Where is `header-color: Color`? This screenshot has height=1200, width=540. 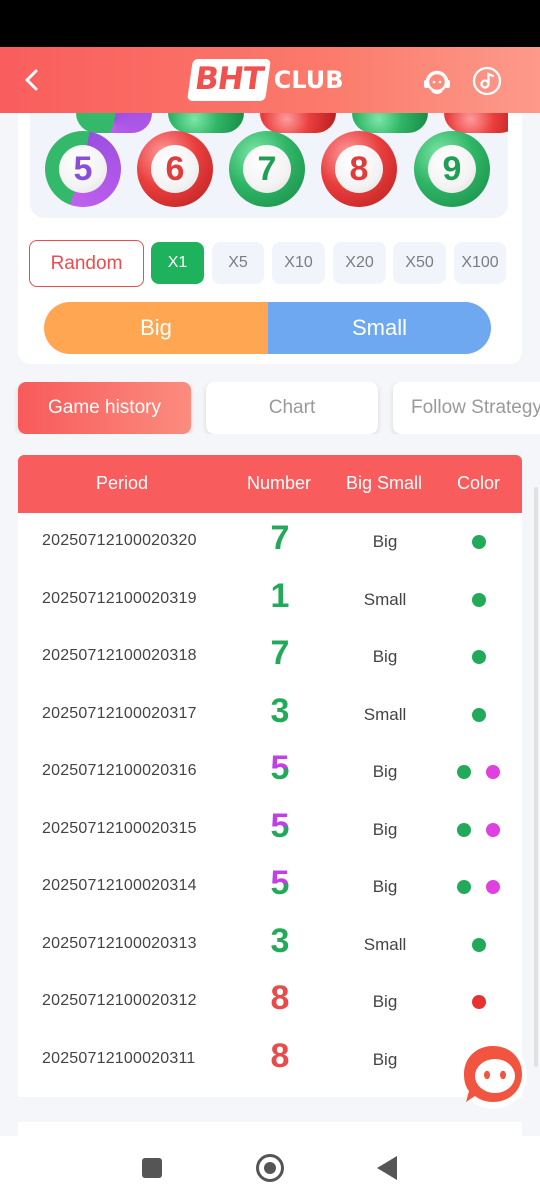
header-color: Color is located at coordinates (479, 483).